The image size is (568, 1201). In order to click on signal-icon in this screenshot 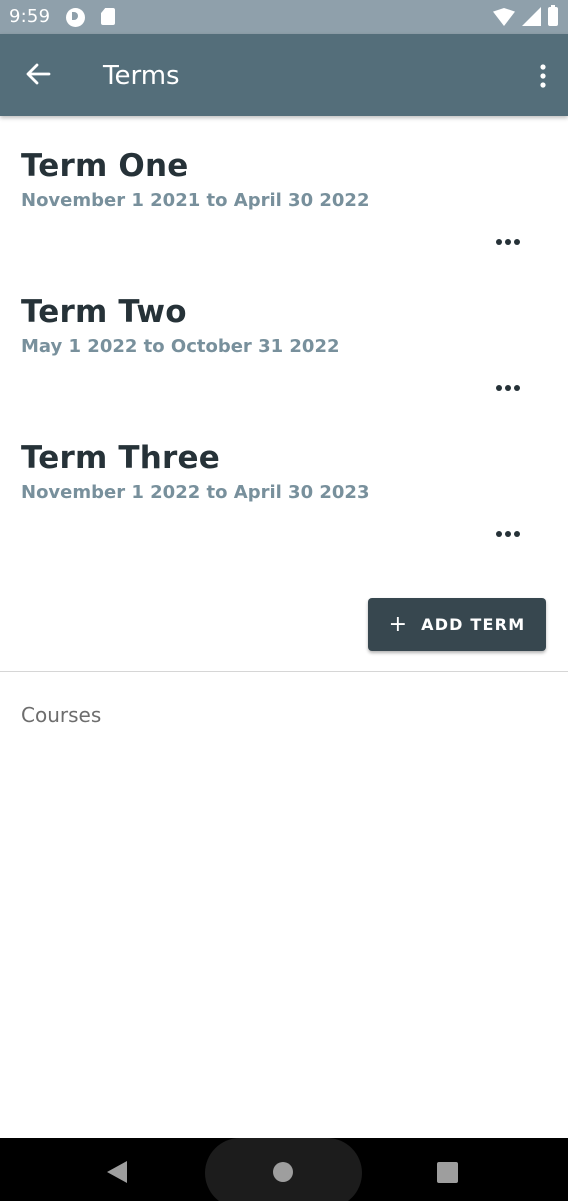, I will do `click(531, 16)`.